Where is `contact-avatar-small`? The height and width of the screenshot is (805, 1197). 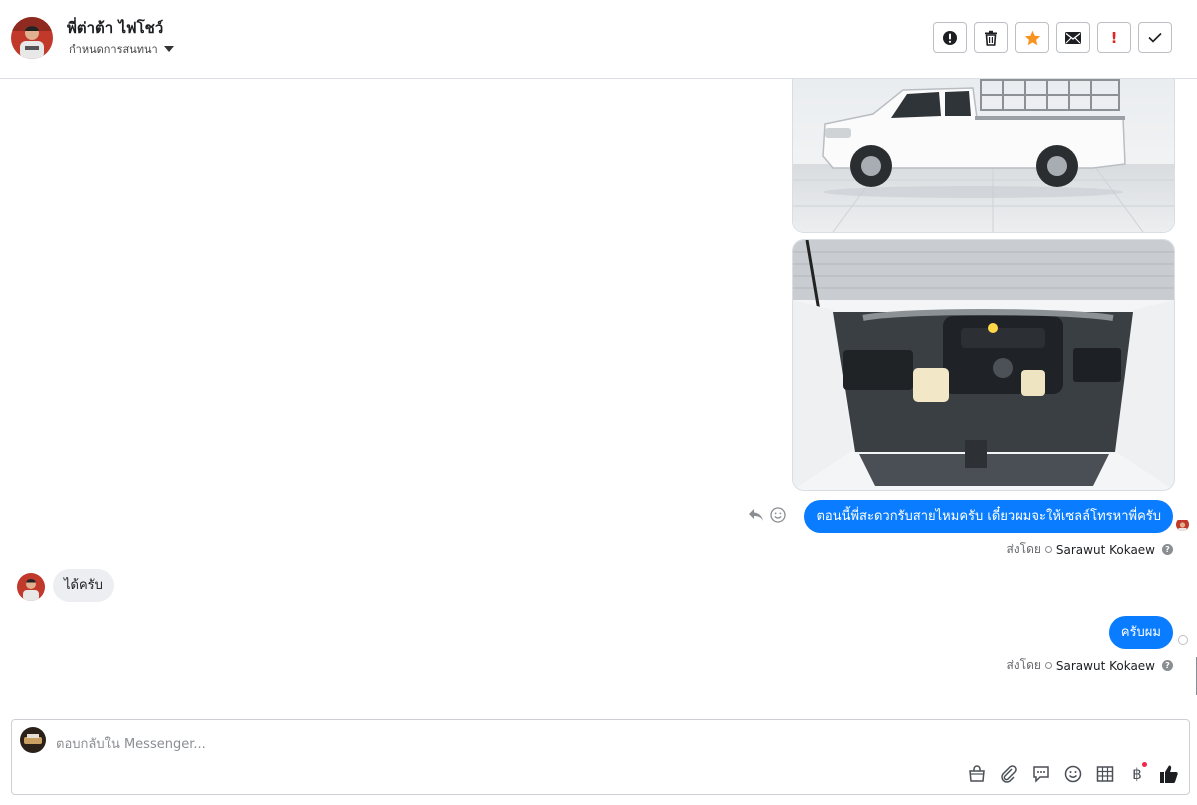
contact-avatar-small is located at coordinates (31, 587).